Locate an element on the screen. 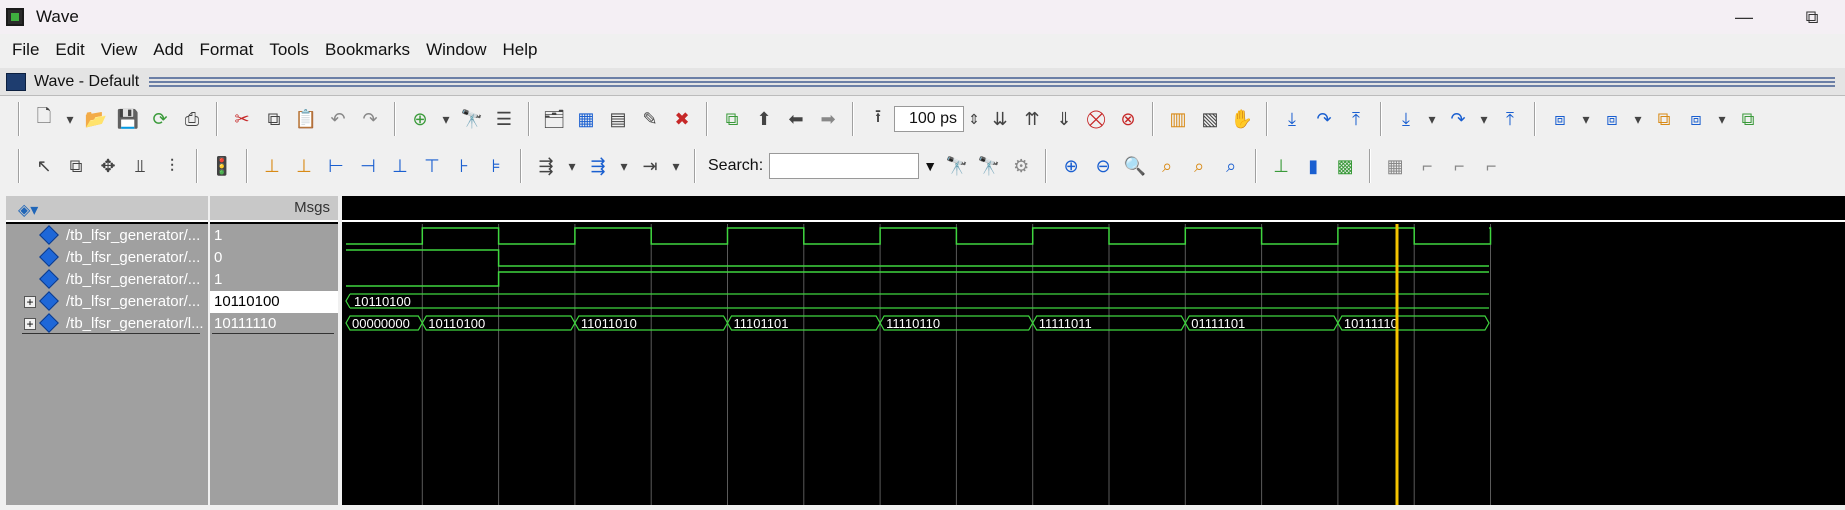 The height and width of the screenshot is (510, 1845). expand-time-icon: ⇶ is located at coordinates (546, 166).